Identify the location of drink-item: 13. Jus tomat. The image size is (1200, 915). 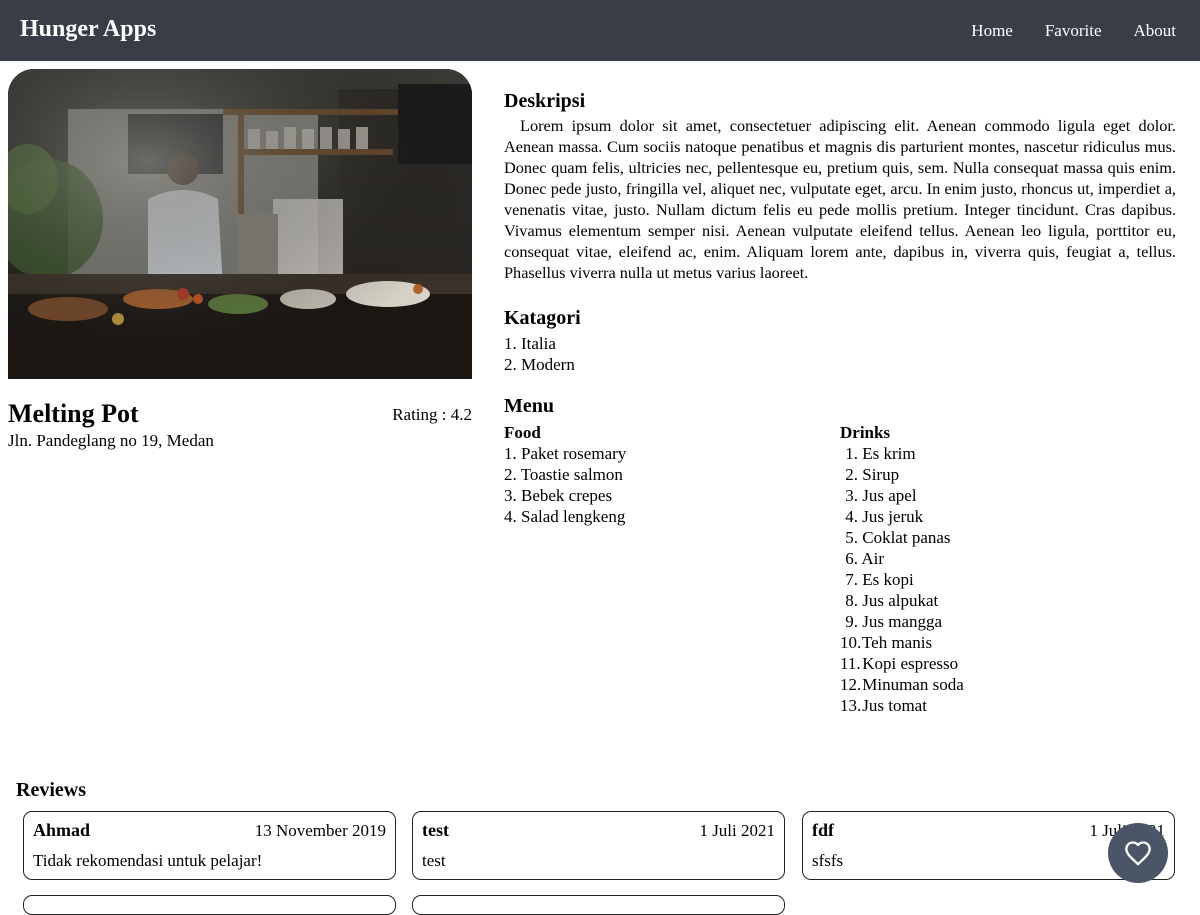
(902, 705).